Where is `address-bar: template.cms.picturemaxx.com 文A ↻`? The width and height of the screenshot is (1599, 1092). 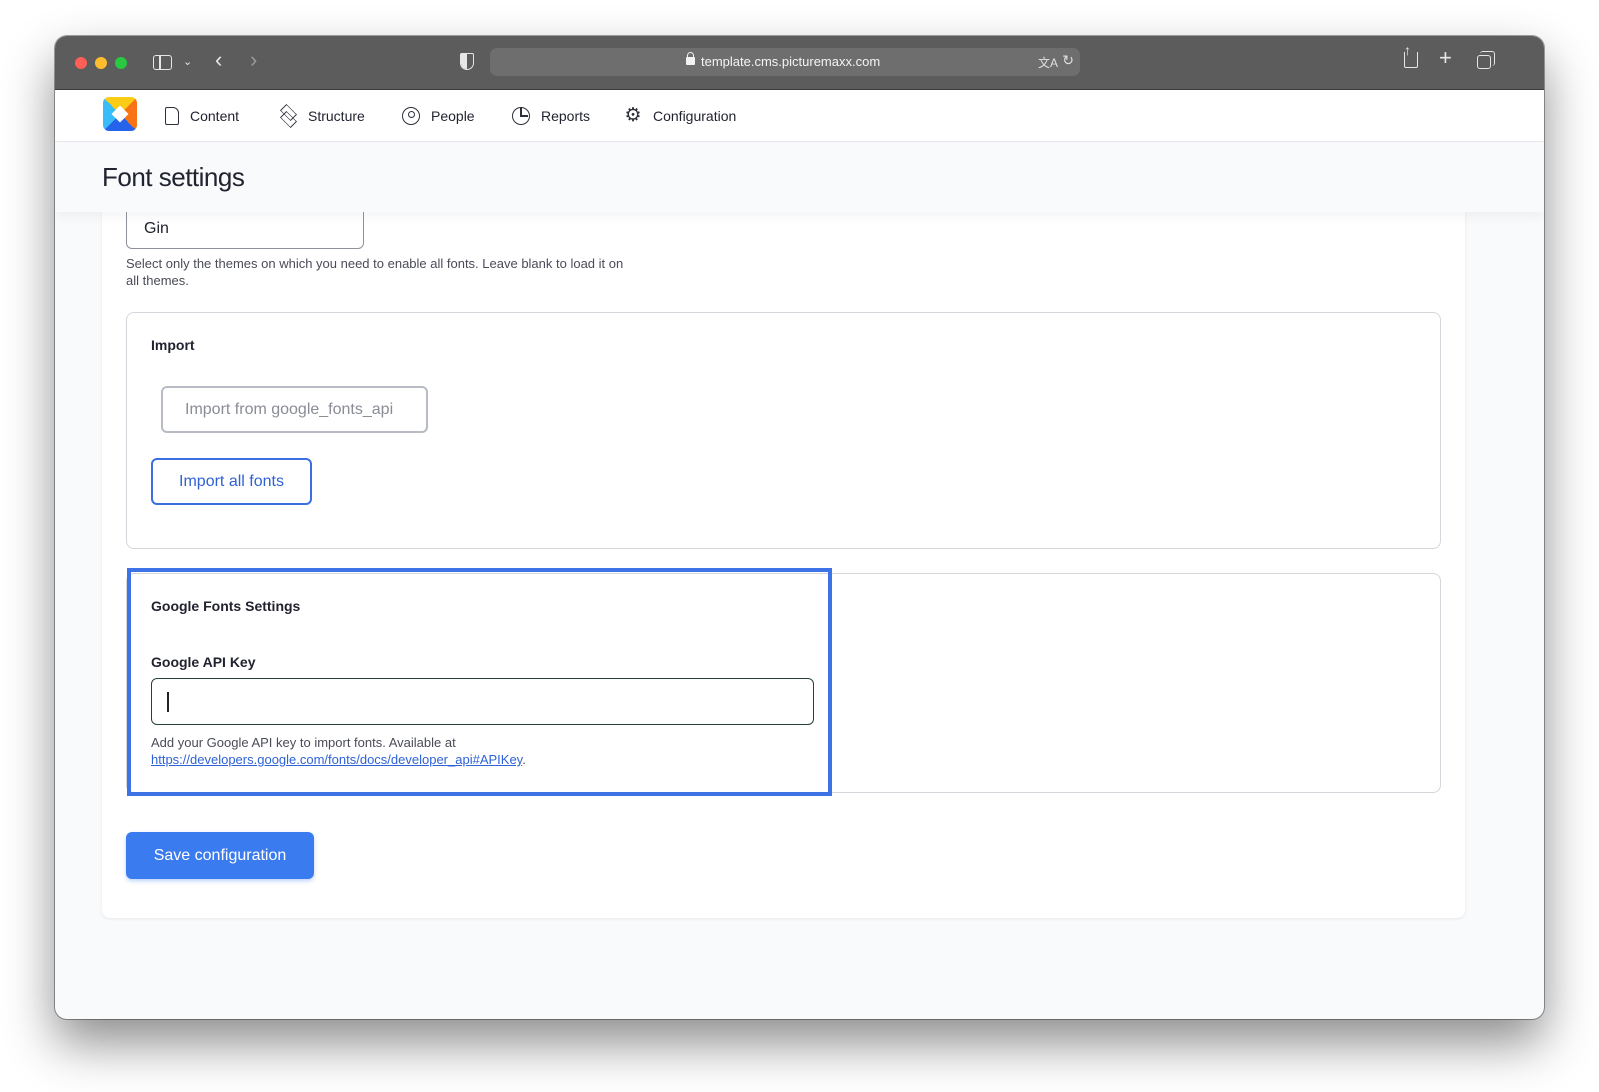 address-bar: template.cms.picturemaxx.com 文A ↻ is located at coordinates (785, 62).